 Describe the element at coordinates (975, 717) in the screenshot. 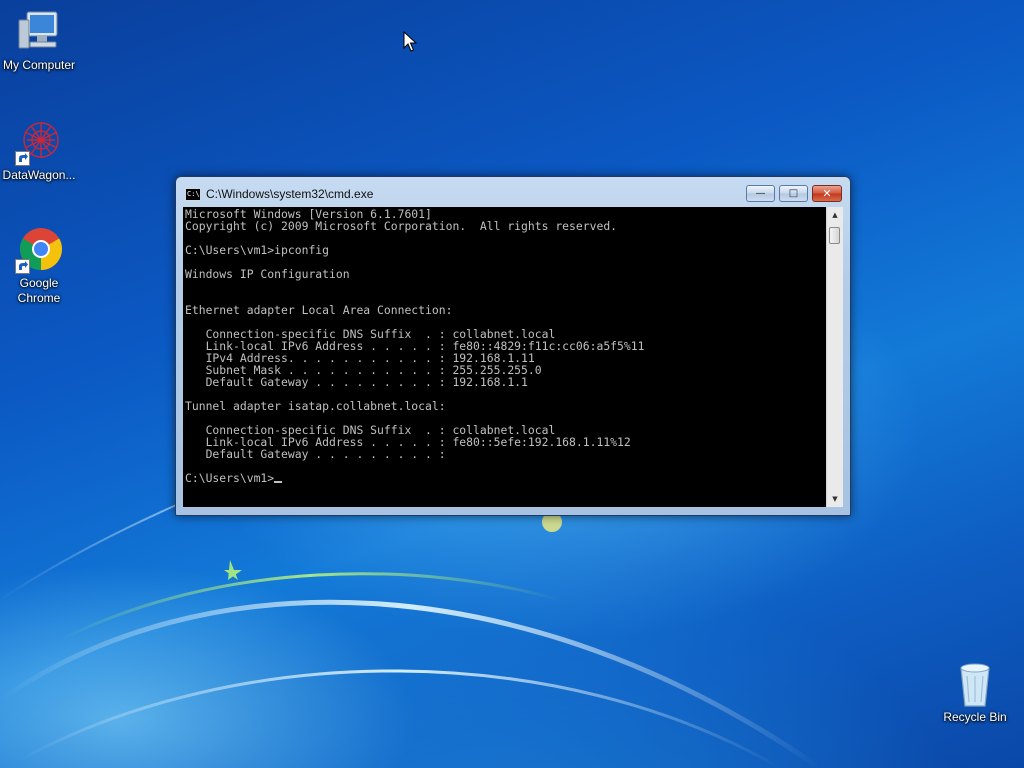

I see `desktop-icon-label: Recycle Bin` at that location.